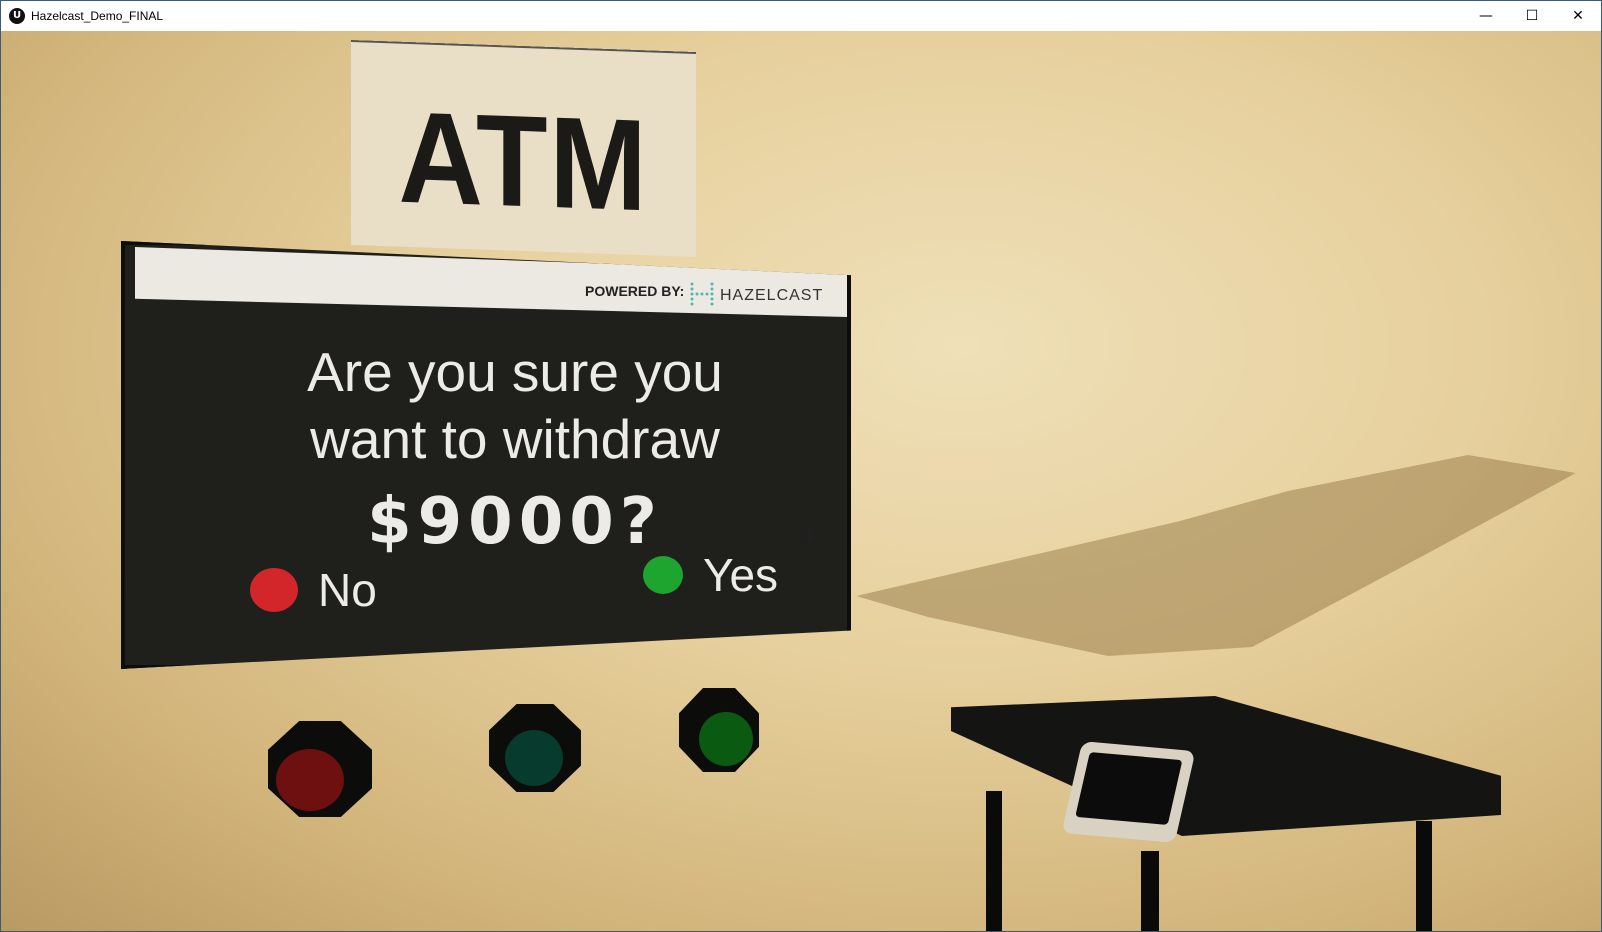  What do you see at coordinates (726, 739) in the screenshot?
I see `green-button-cap` at bounding box center [726, 739].